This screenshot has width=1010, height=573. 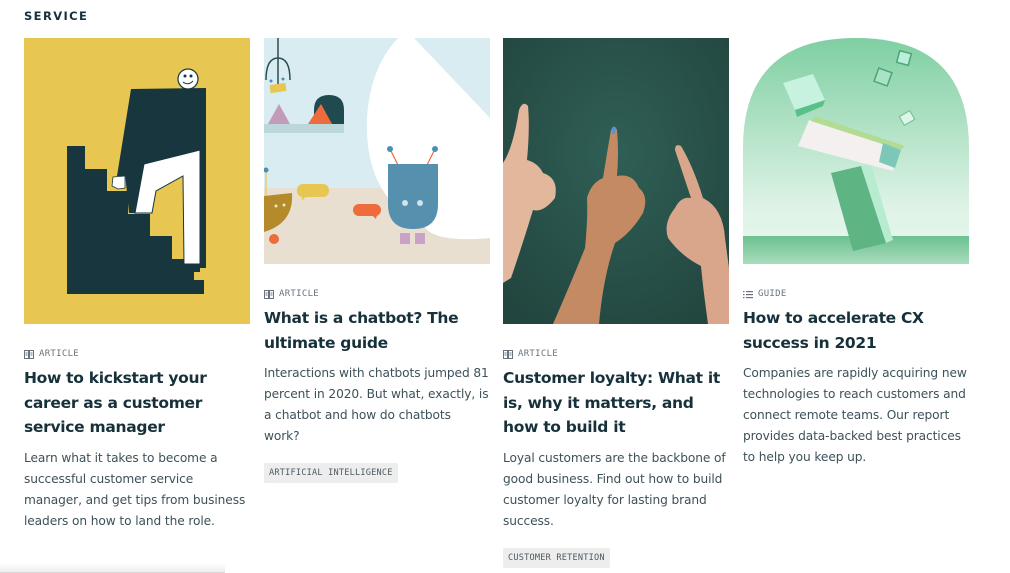 What do you see at coordinates (112, 568) in the screenshot?
I see `bottom-shadow-divider` at bounding box center [112, 568].